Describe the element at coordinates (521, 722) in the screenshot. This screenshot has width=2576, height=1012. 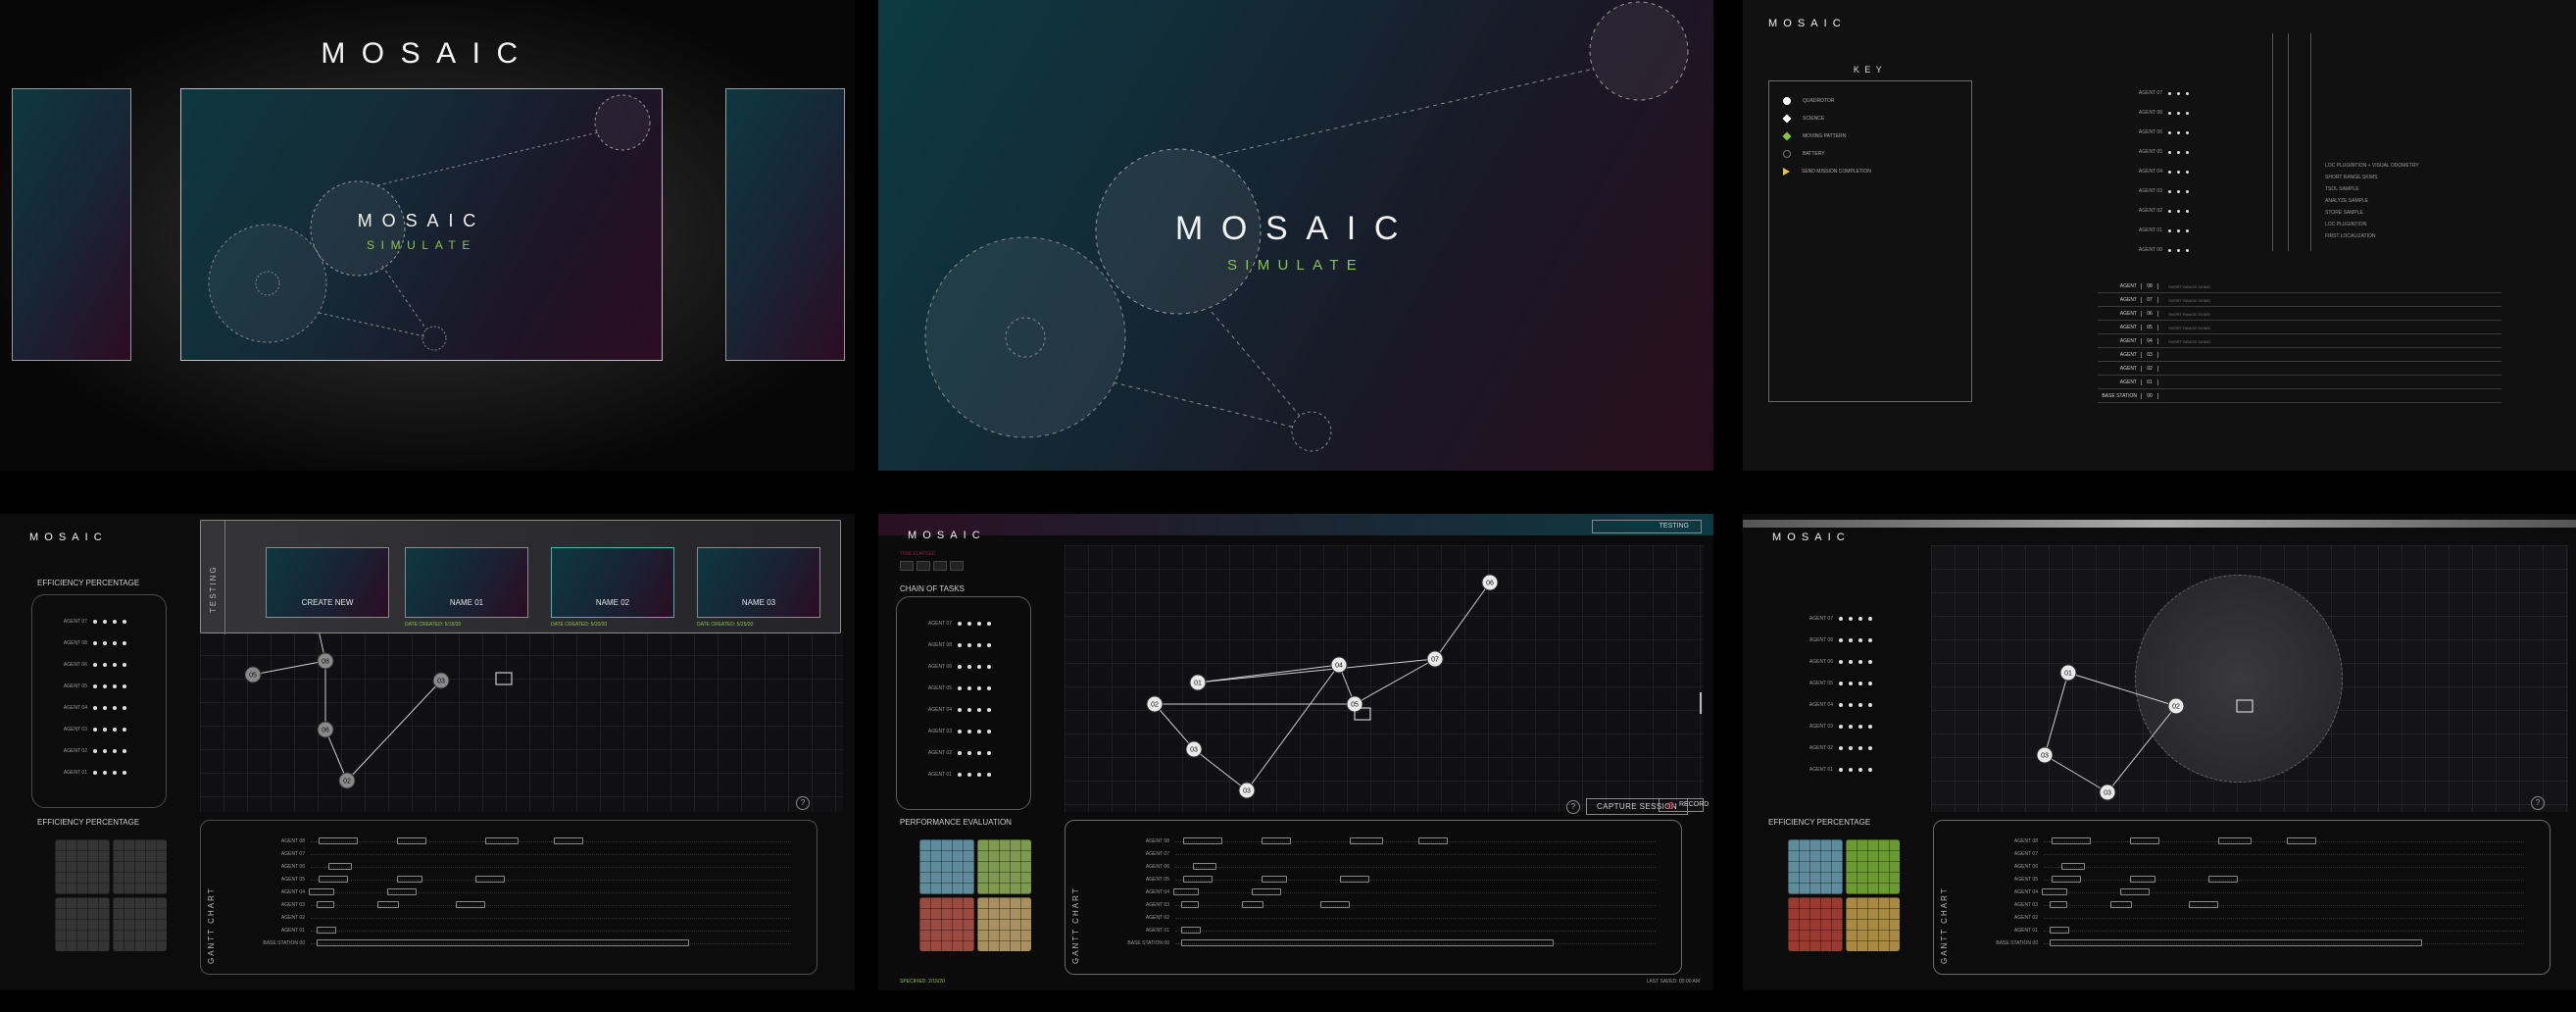
I see `terrain-map: 050806020301` at that location.